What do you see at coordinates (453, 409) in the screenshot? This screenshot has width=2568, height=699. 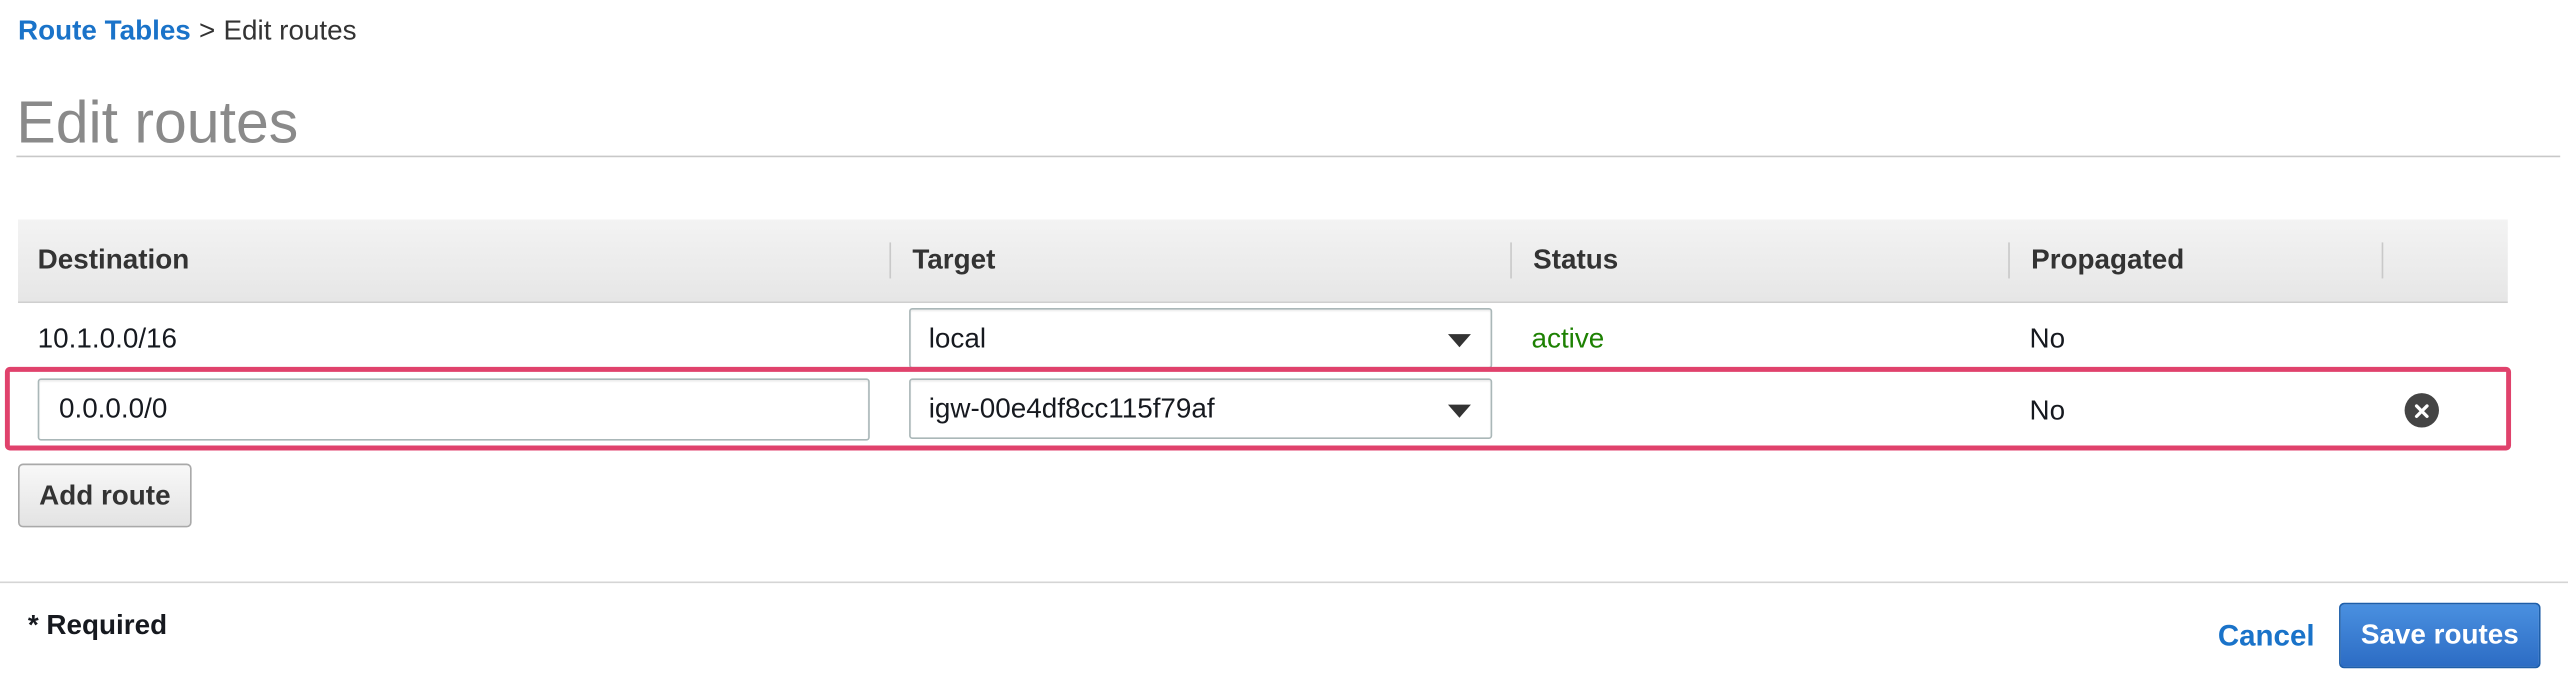 I see `destination-input` at bounding box center [453, 409].